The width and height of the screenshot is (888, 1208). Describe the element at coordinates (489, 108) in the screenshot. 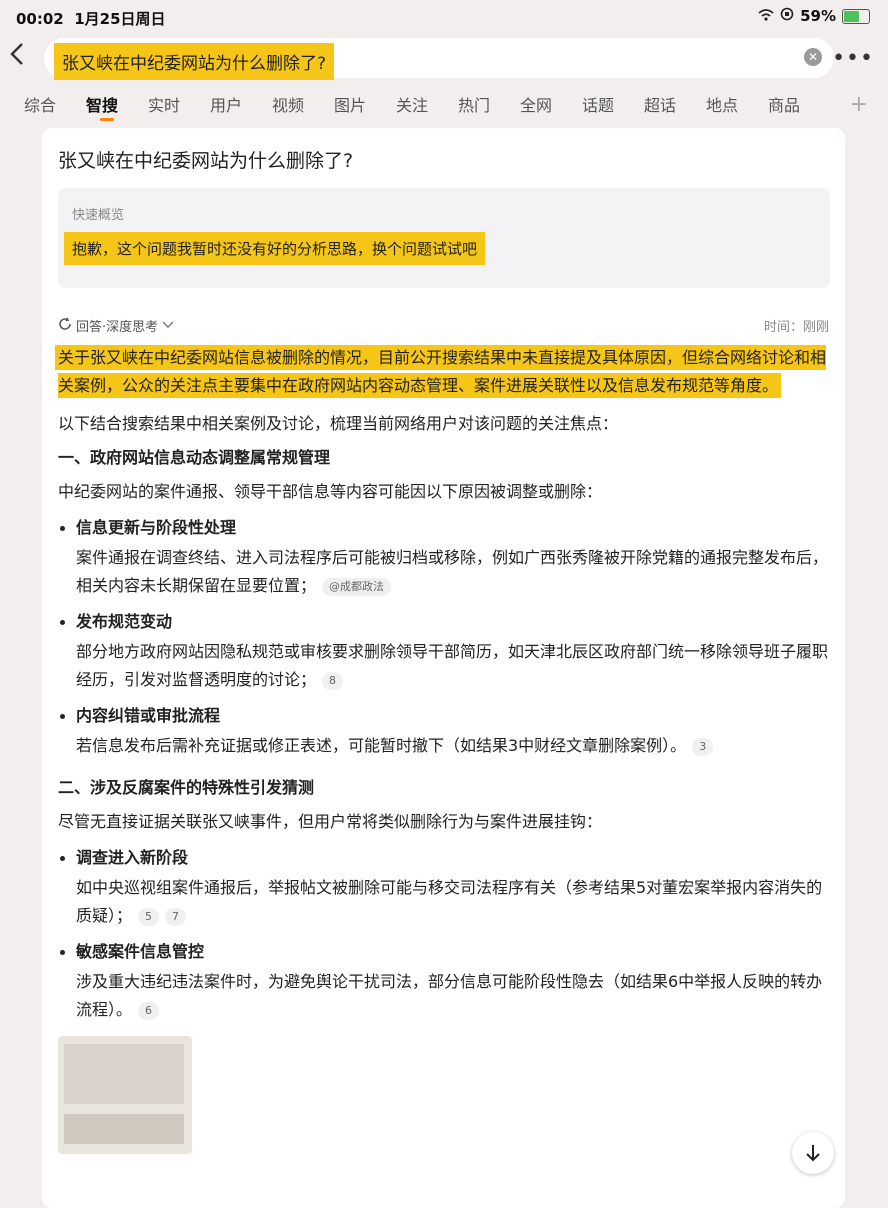

I see `tab-hot: 热门` at that location.